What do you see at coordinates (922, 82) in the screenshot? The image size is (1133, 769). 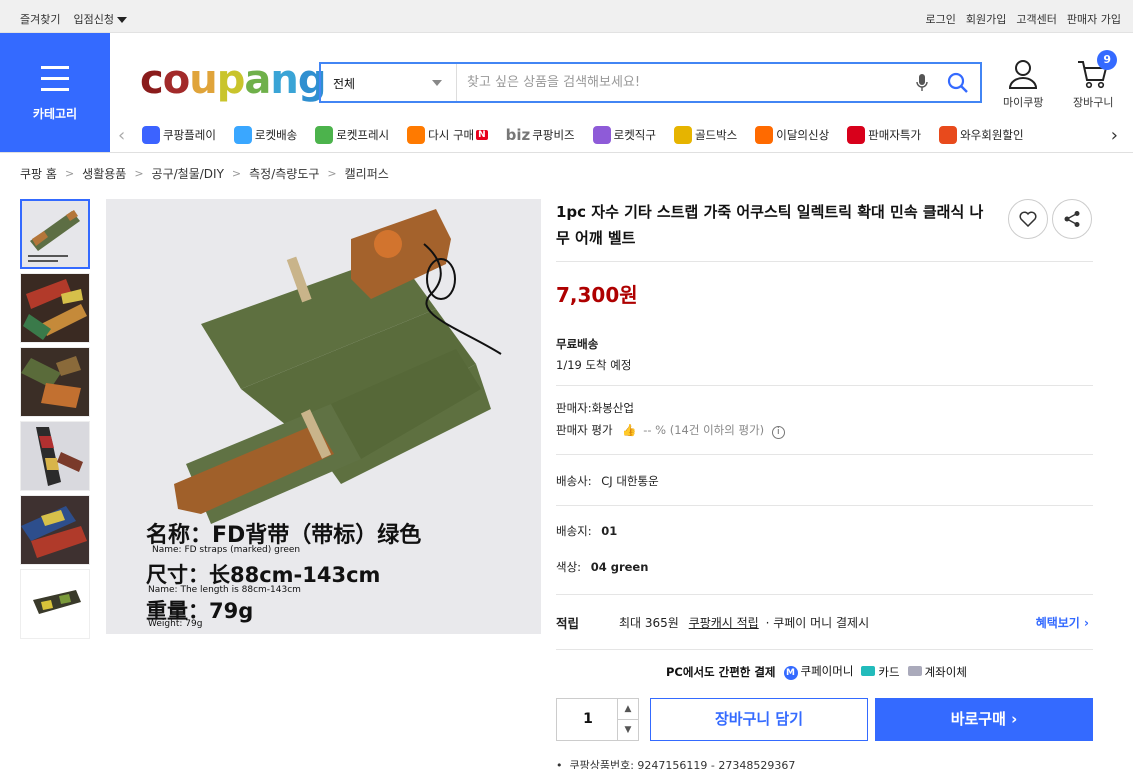 I see `microphone-icon` at bounding box center [922, 82].